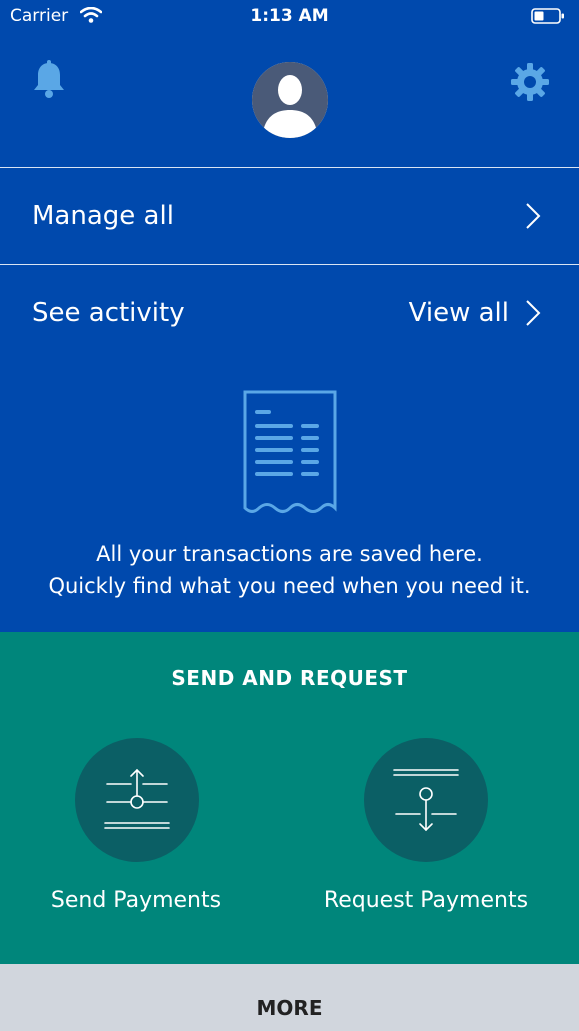 This screenshot has width=579, height=1031. I want to click on send-arrow-icon, so click(137, 798).